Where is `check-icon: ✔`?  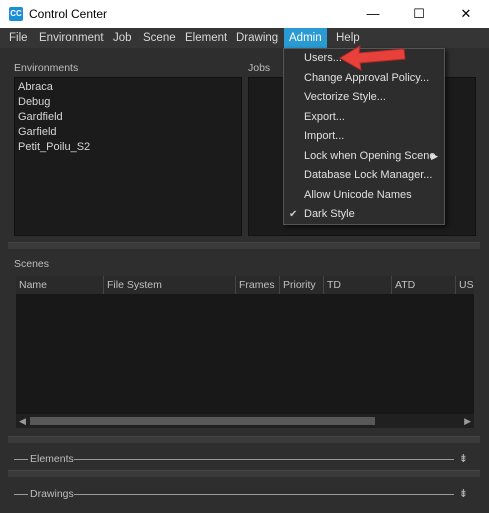 check-icon: ✔ is located at coordinates (293, 214).